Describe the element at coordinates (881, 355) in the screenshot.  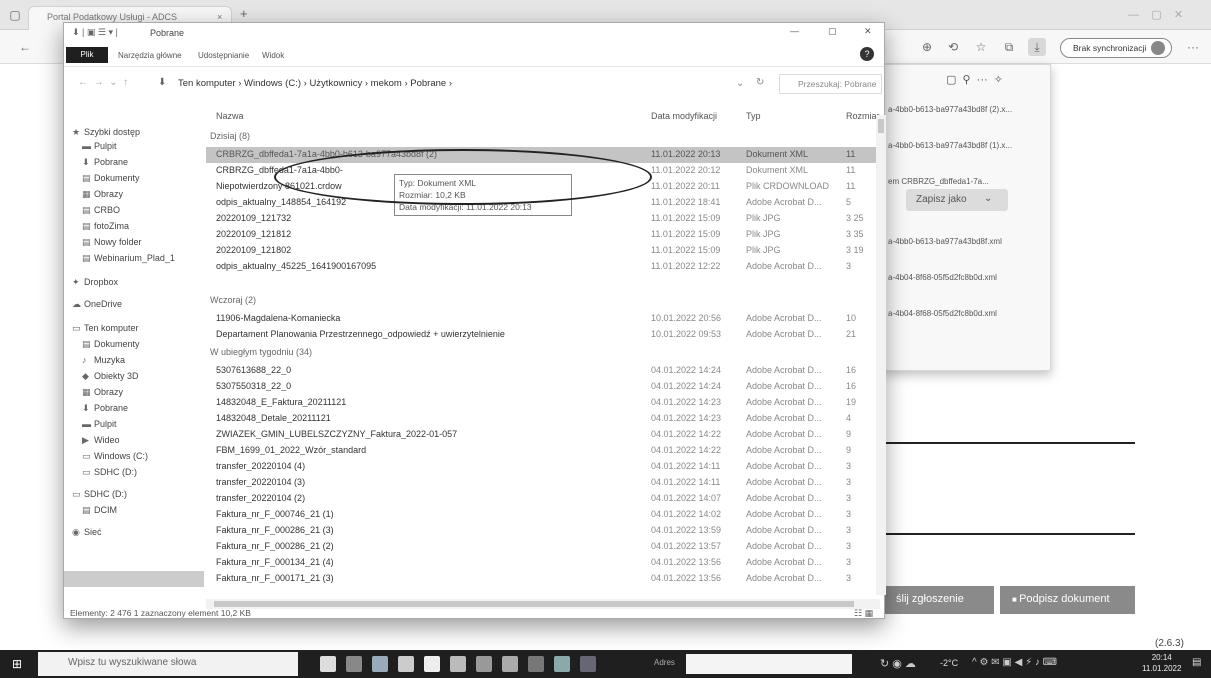
I see `vertical-scrollbar` at that location.